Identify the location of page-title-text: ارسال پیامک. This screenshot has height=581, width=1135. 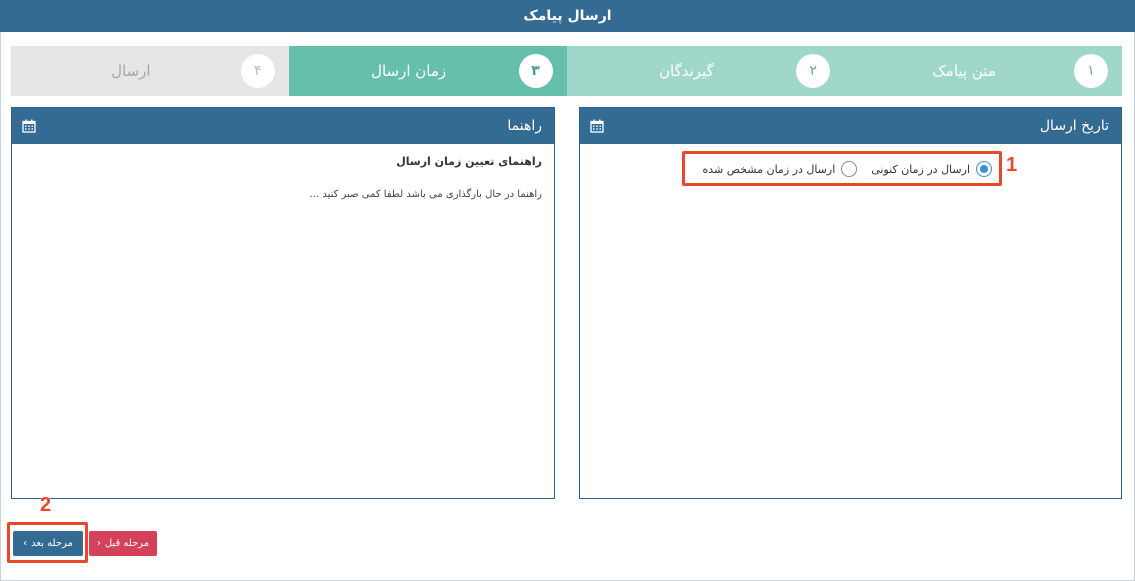
(567, 16).